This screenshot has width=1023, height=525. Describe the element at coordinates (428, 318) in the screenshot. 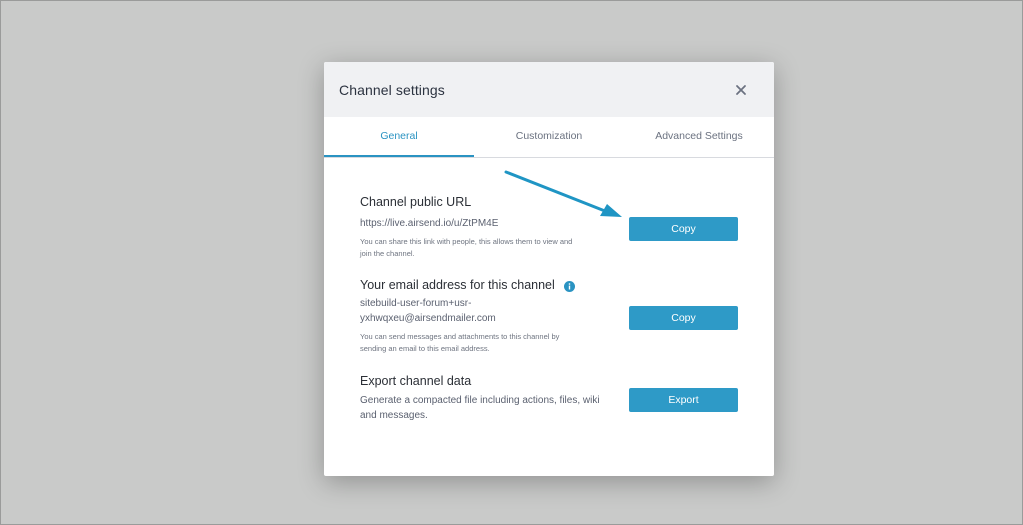

I see `email-value-line2: yxhwqxeu@airsendmailer.com` at that location.